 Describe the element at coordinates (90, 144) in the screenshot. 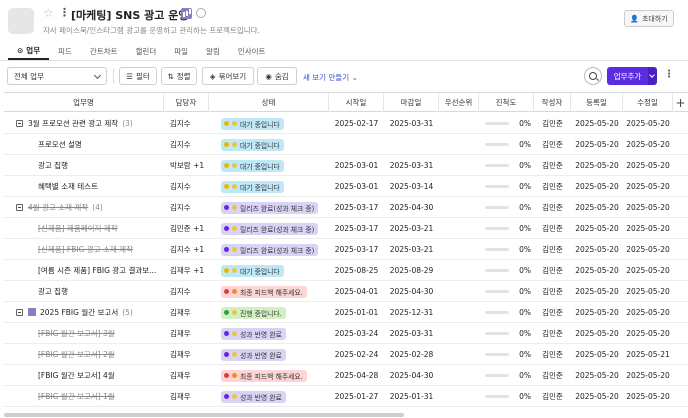

I see `task-name-cell: 프로모션 설명` at that location.